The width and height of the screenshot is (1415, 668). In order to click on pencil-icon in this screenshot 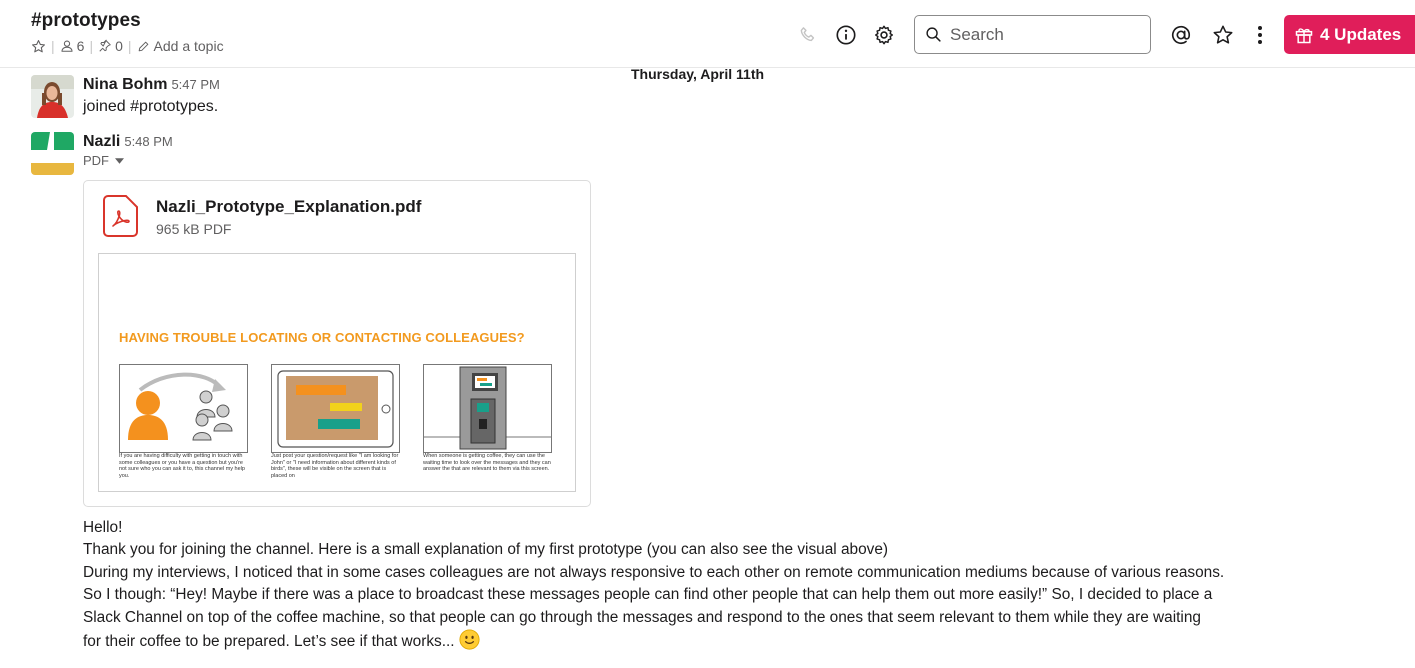, I will do `click(143, 46)`.